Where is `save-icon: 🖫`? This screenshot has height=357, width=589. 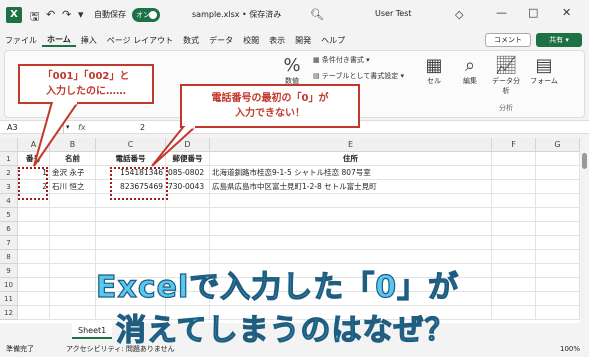
save-icon: 🖫 is located at coordinates (34, 17).